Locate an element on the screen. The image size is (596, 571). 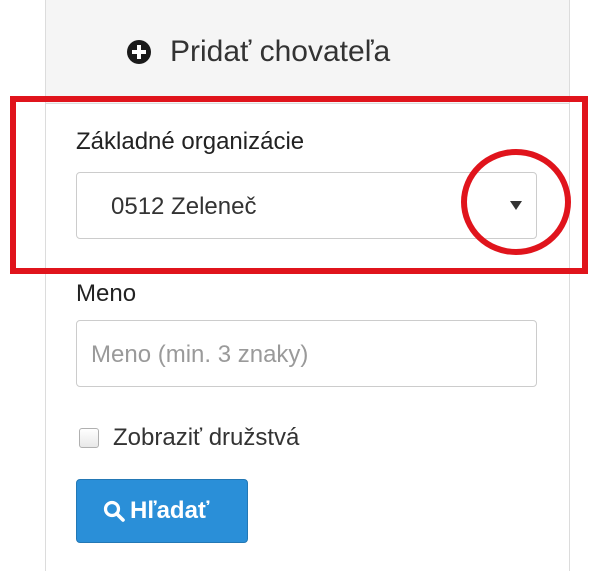
name-label: Meno is located at coordinates (106, 293).